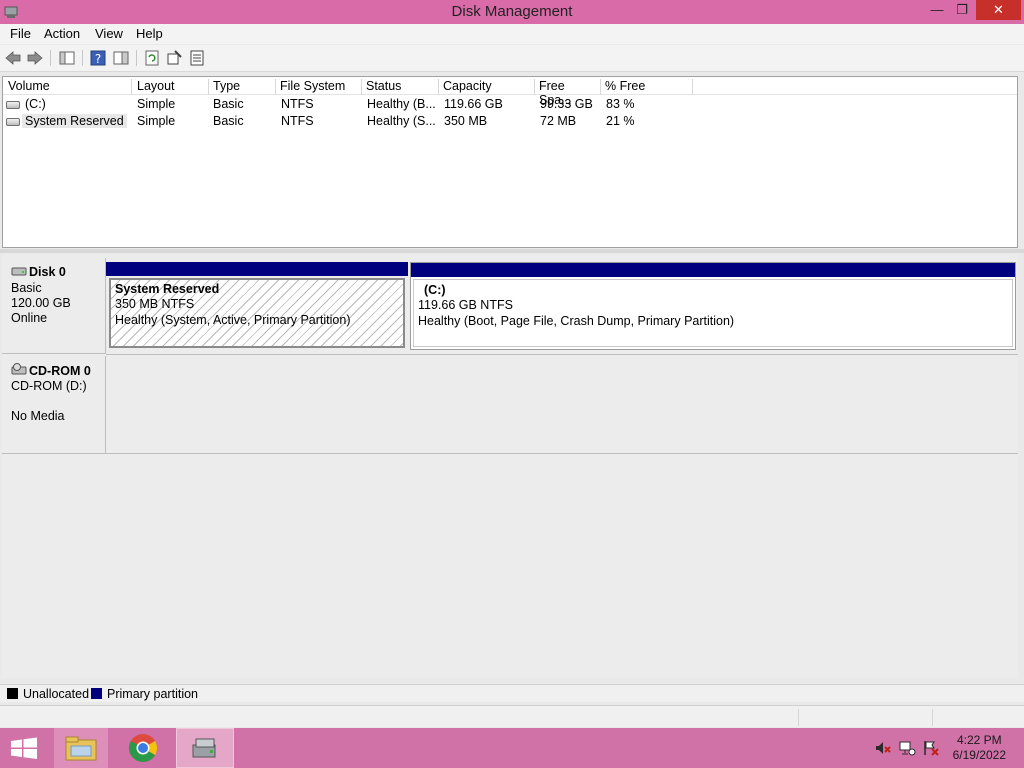 The width and height of the screenshot is (1024, 768). Describe the element at coordinates (937, 10) in the screenshot. I see `minimize-button: —` at that location.